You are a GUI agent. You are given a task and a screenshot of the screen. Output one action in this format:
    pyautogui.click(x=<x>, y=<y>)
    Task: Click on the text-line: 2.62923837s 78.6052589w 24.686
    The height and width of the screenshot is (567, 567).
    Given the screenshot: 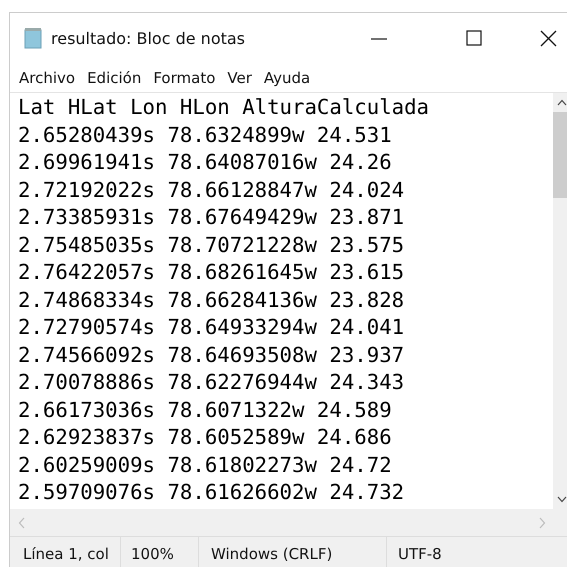 What is the action you would take?
    pyautogui.click(x=205, y=437)
    